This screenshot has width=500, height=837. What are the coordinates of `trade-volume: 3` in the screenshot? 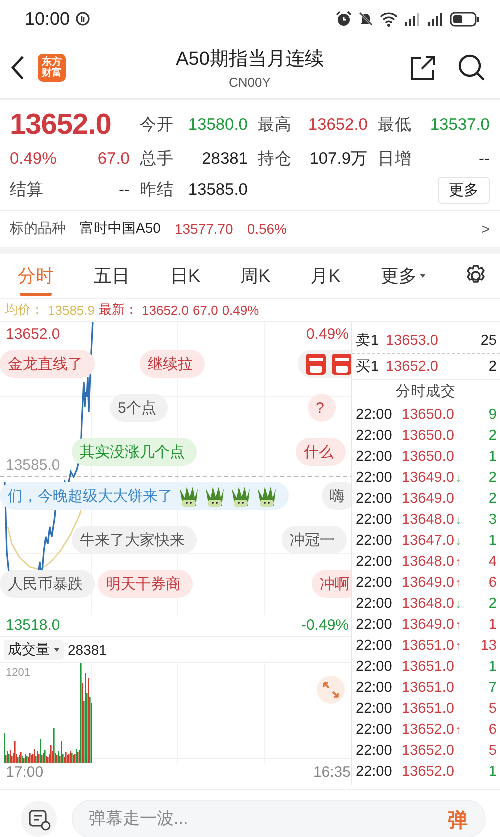 It's located at (492, 520).